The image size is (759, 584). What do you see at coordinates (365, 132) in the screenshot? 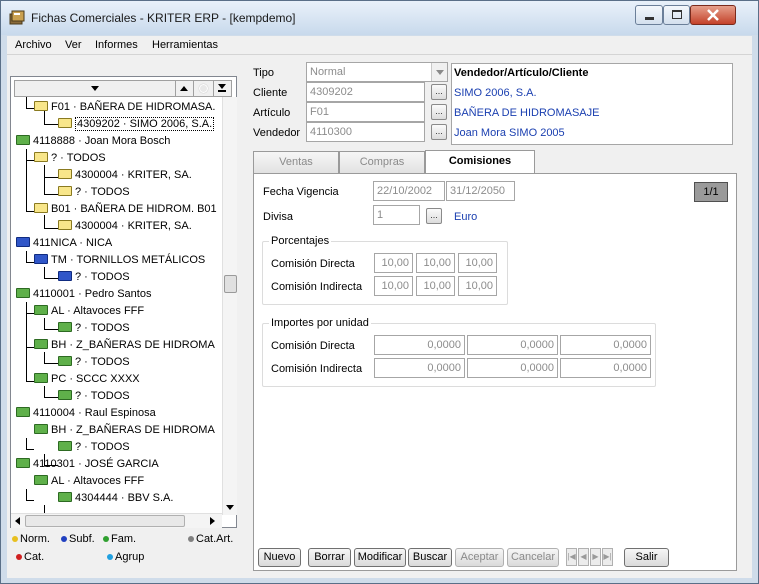
I see `vendedor-field: 4110300` at bounding box center [365, 132].